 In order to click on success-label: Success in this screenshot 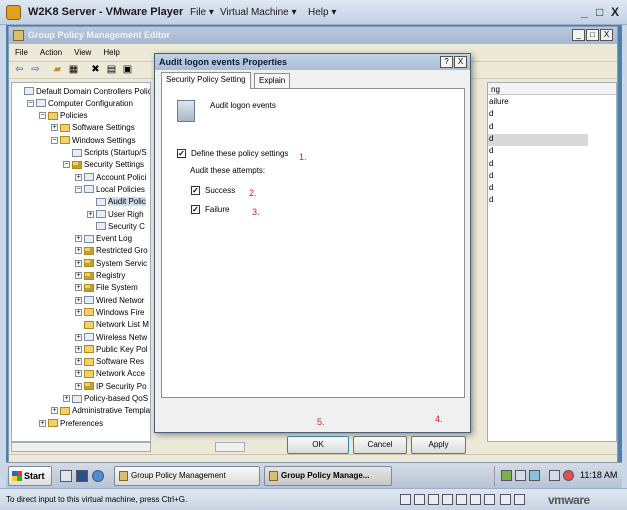, I will do `click(220, 190)`.